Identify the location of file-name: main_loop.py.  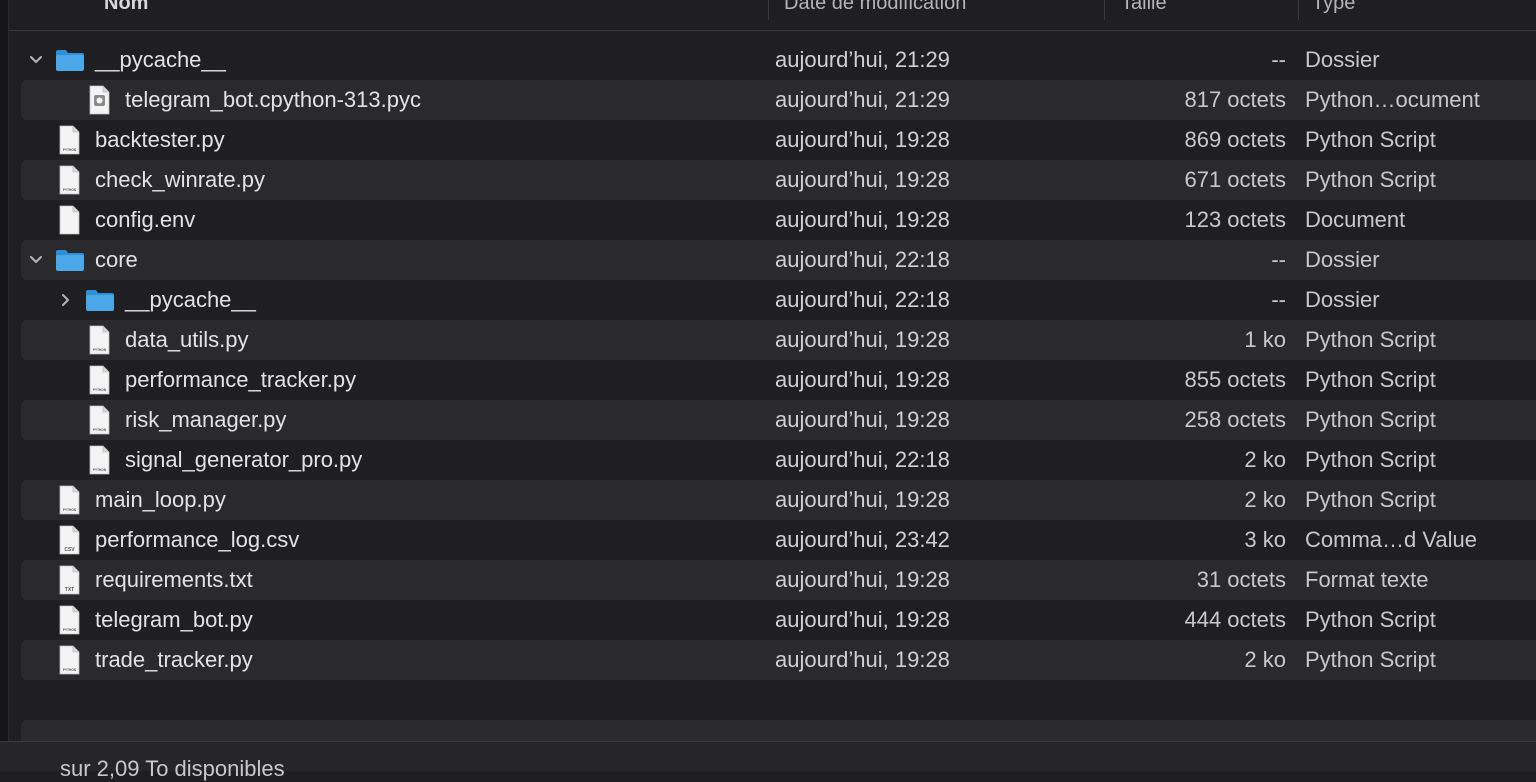
(160, 499).